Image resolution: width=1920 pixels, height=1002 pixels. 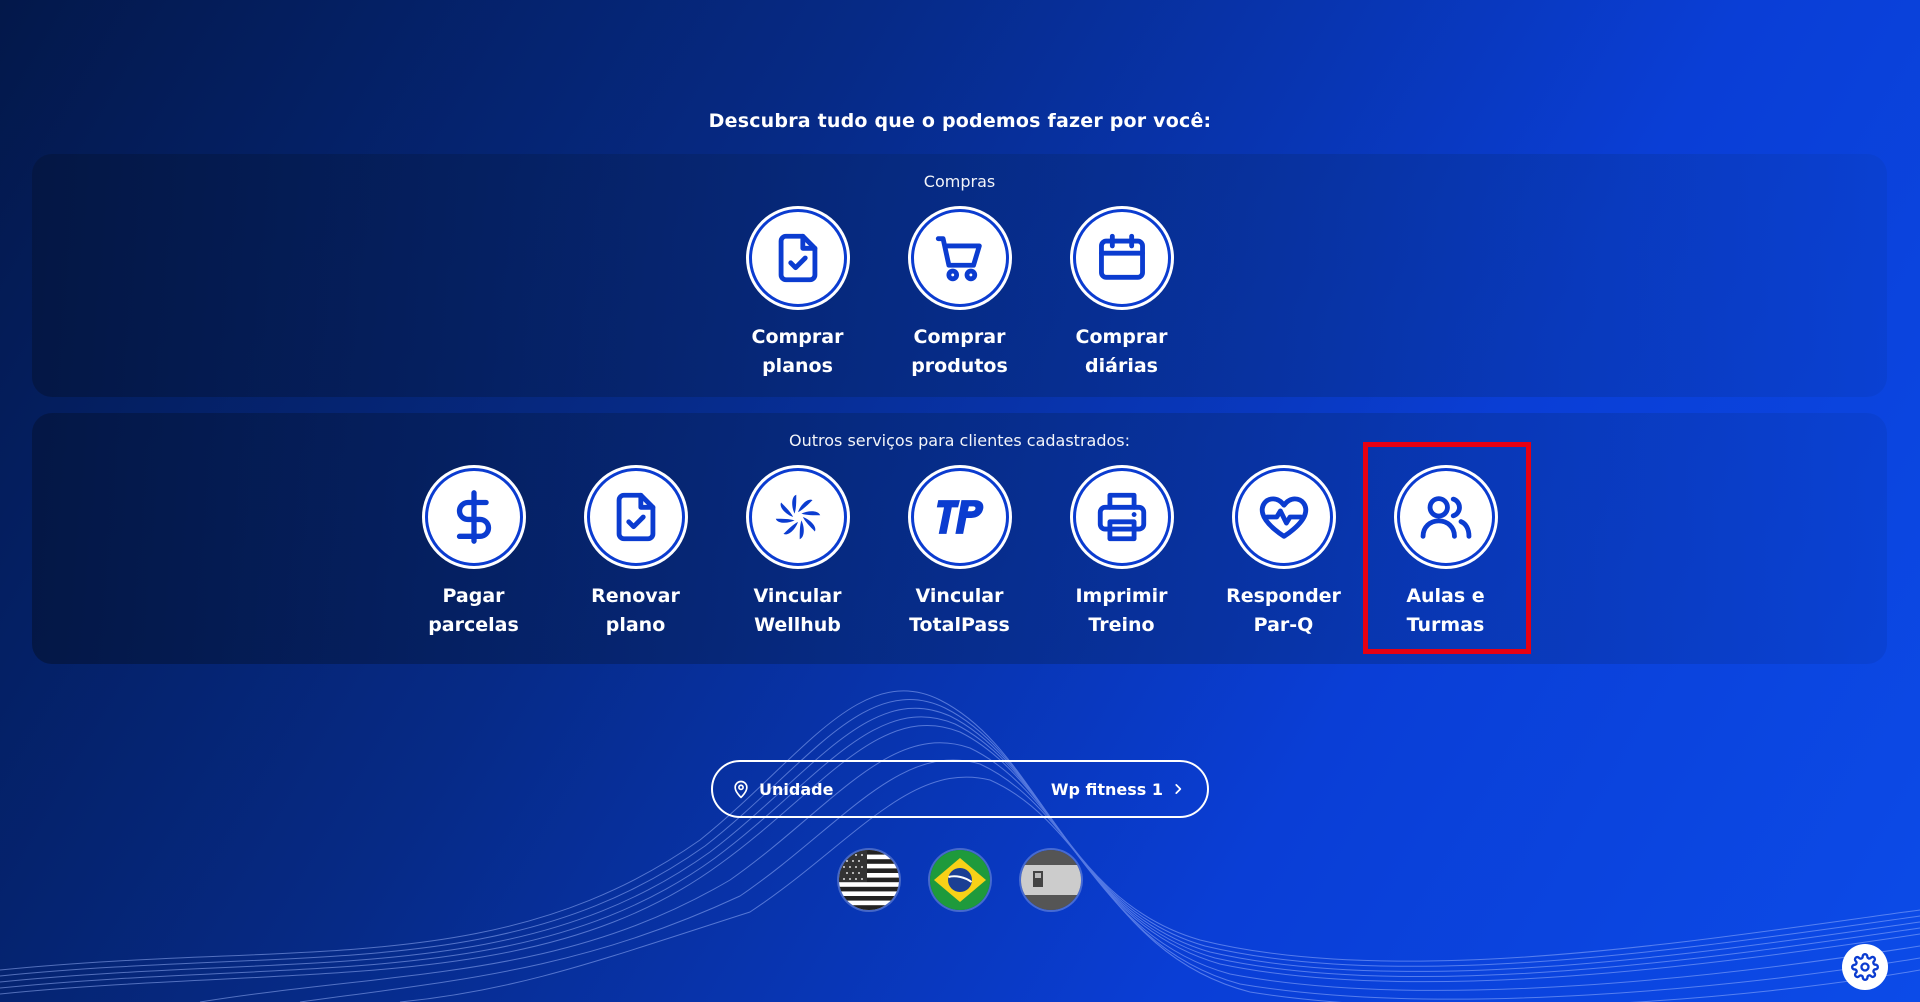 What do you see at coordinates (473, 610) in the screenshot?
I see `pagar-parcelas-label: Pagar parcelas` at bounding box center [473, 610].